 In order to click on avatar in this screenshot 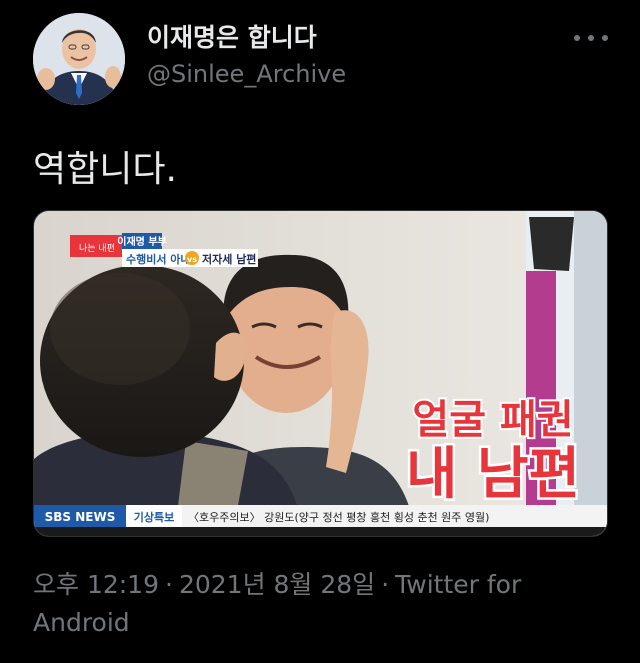, I will do `click(79, 59)`.